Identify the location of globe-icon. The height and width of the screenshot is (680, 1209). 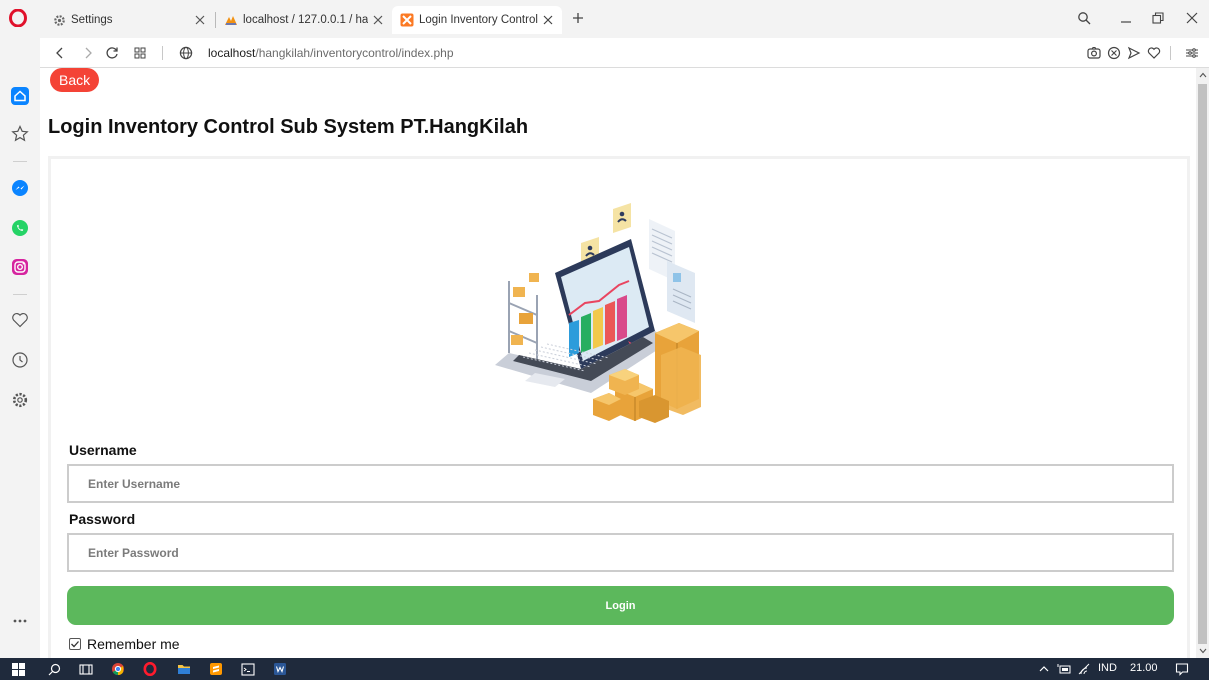
(186, 53).